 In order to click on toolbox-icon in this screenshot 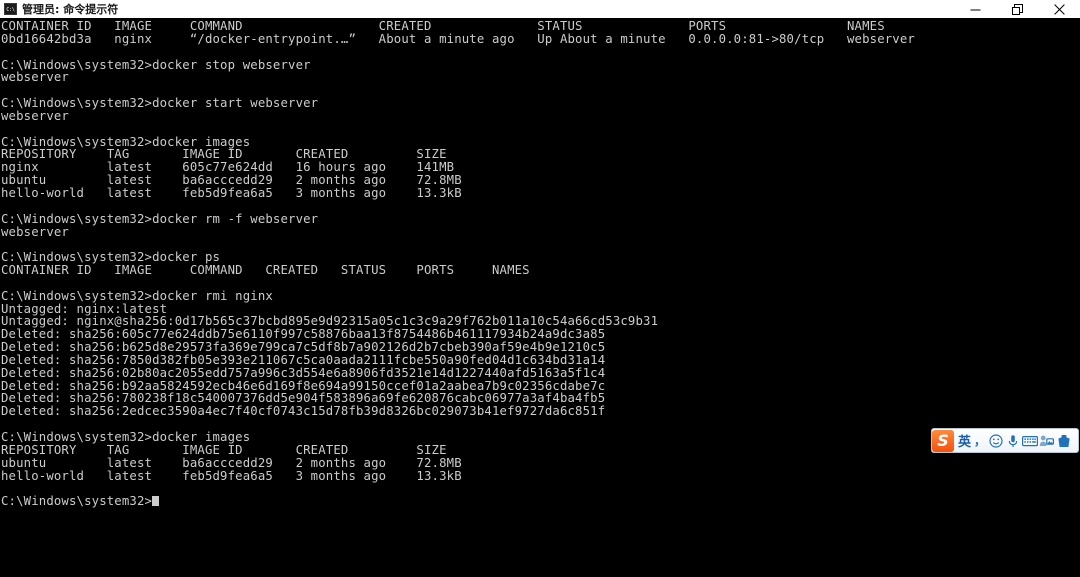, I will do `click(1063, 440)`.